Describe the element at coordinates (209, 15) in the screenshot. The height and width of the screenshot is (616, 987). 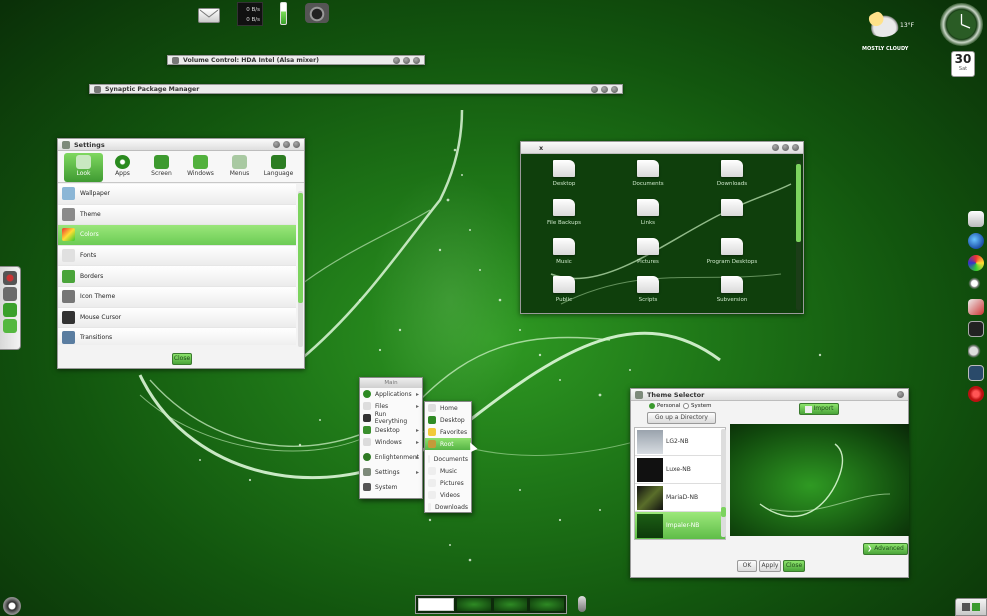
I see `mail-gadget` at that location.